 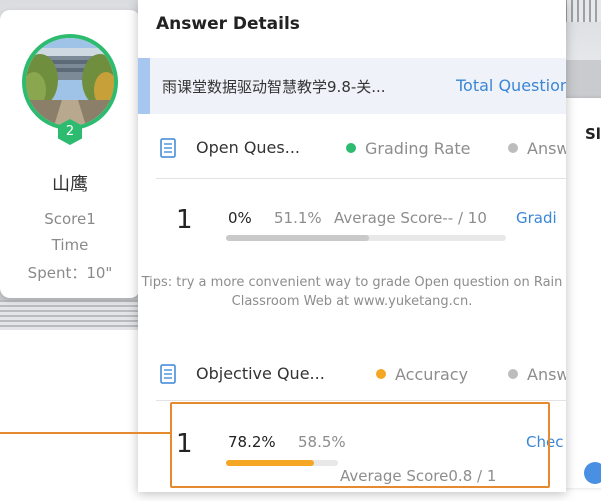 I want to click on grading-link: Gradi, so click(x=536, y=218).